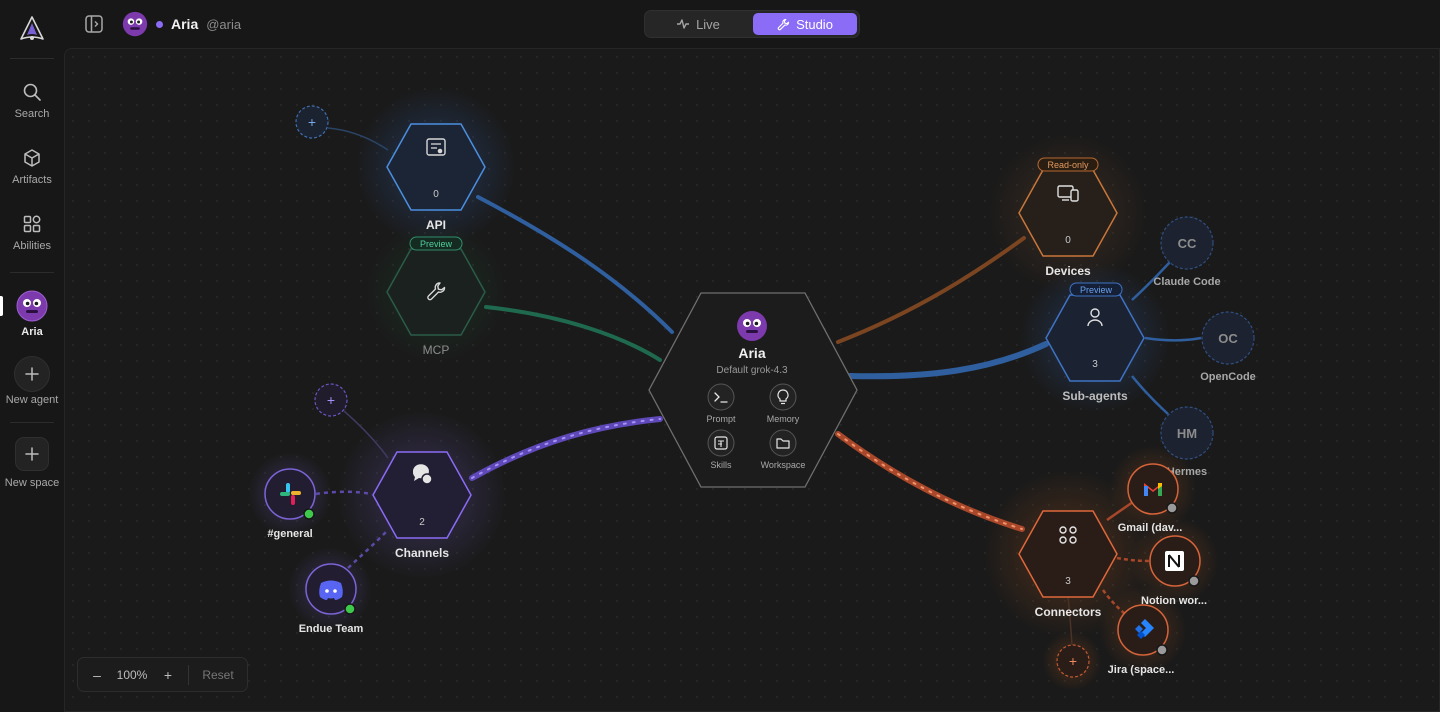 This screenshot has width=1440, height=712. What do you see at coordinates (1068, 271) in the screenshot?
I see `devices-label: Devices` at bounding box center [1068, 271].